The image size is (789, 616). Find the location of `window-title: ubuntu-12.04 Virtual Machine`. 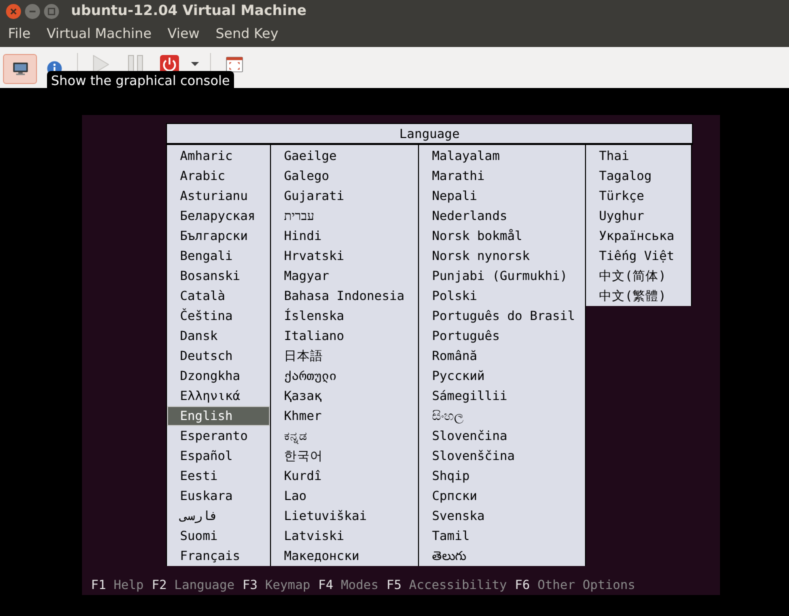

window-title: ubuntu-12.04 Virtual Machine is located at coordinates (189, 11).